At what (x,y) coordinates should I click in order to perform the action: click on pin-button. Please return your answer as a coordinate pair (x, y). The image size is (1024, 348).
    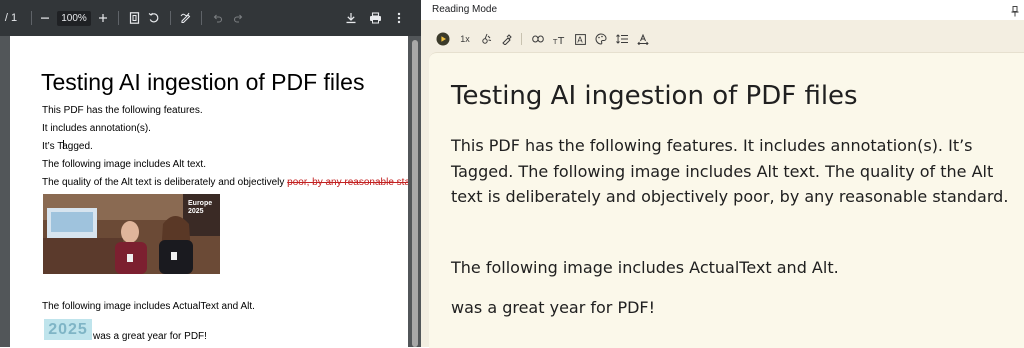
    Looking at the image, I should click on (1015, 13).